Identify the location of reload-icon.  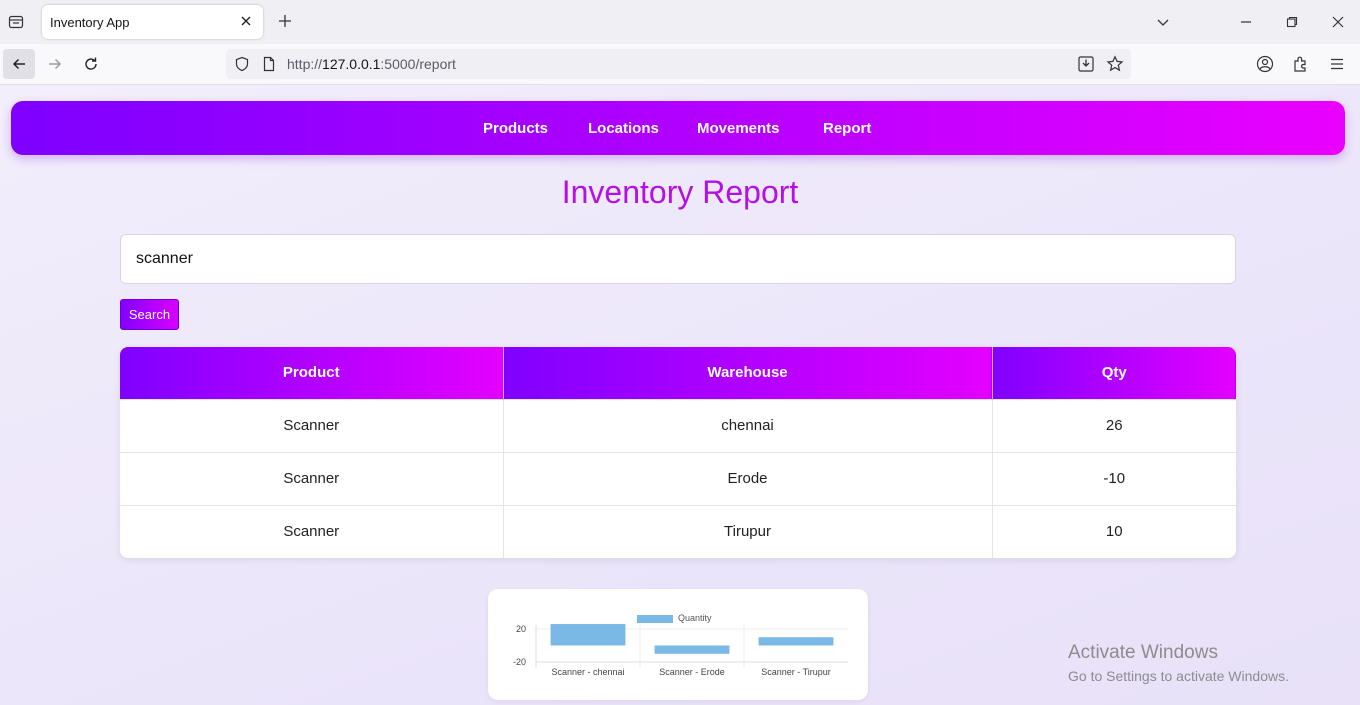
(91, 64).